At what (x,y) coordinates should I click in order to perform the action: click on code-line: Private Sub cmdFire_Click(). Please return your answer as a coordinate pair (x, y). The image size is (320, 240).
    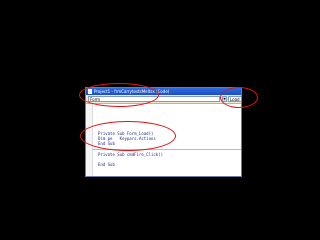
    Looking at the image, I should click on (130, 154).